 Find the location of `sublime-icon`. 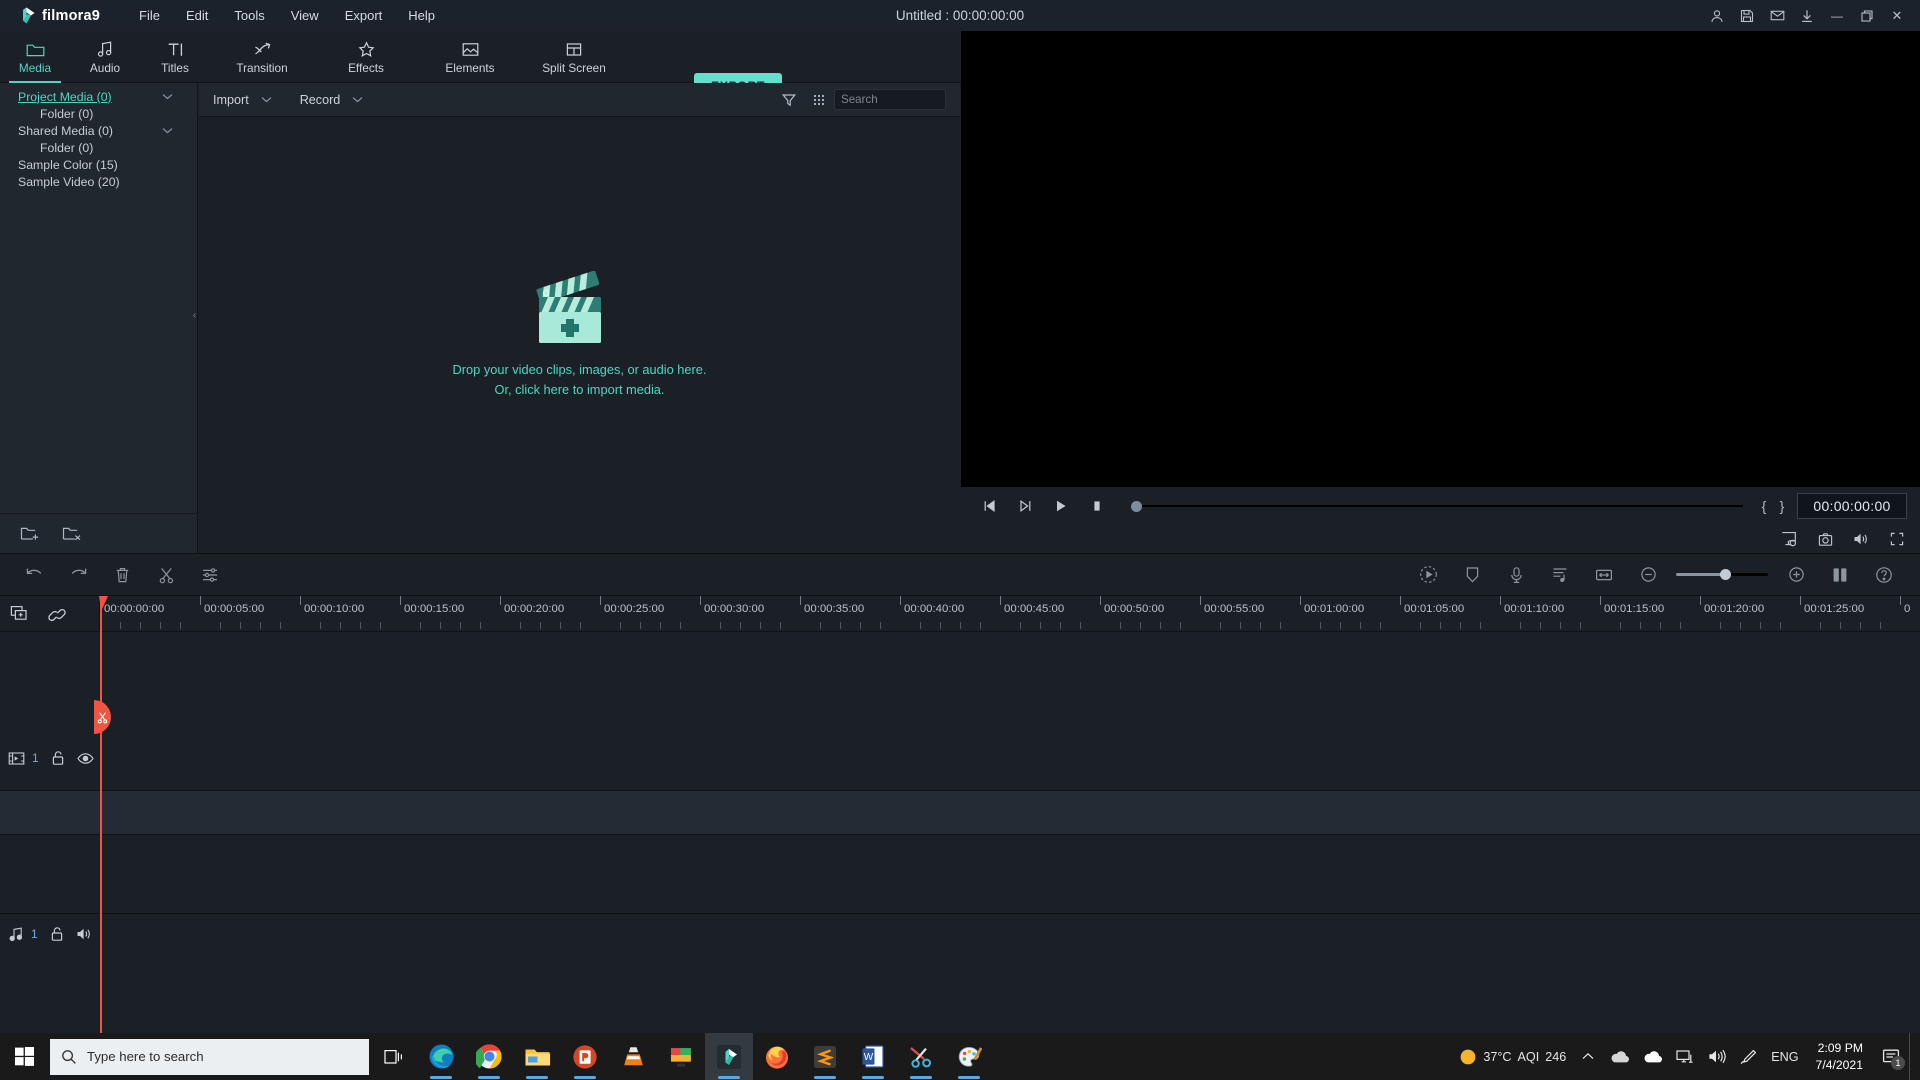

sublime-icon is located at coordinates (825, 1056).